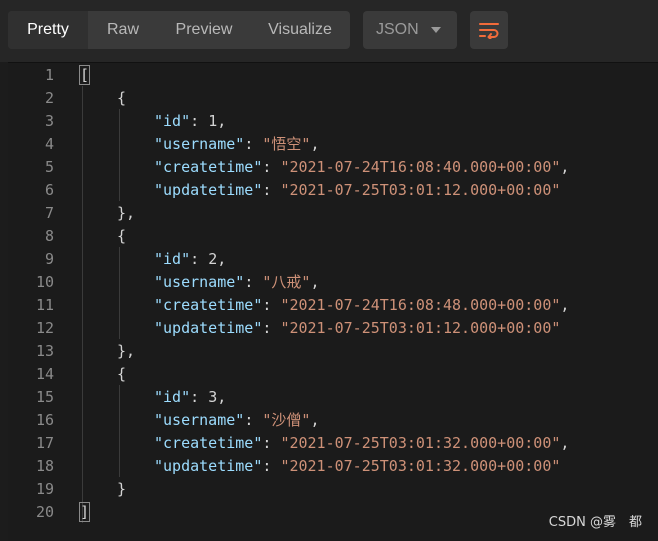 The height and width of the screenshot is (541, 658). Describe the element at coordinates (420, 190) in the screenshot. I see `json-string: "2021-07-25T03:01:12.000+00:00"` at that location.